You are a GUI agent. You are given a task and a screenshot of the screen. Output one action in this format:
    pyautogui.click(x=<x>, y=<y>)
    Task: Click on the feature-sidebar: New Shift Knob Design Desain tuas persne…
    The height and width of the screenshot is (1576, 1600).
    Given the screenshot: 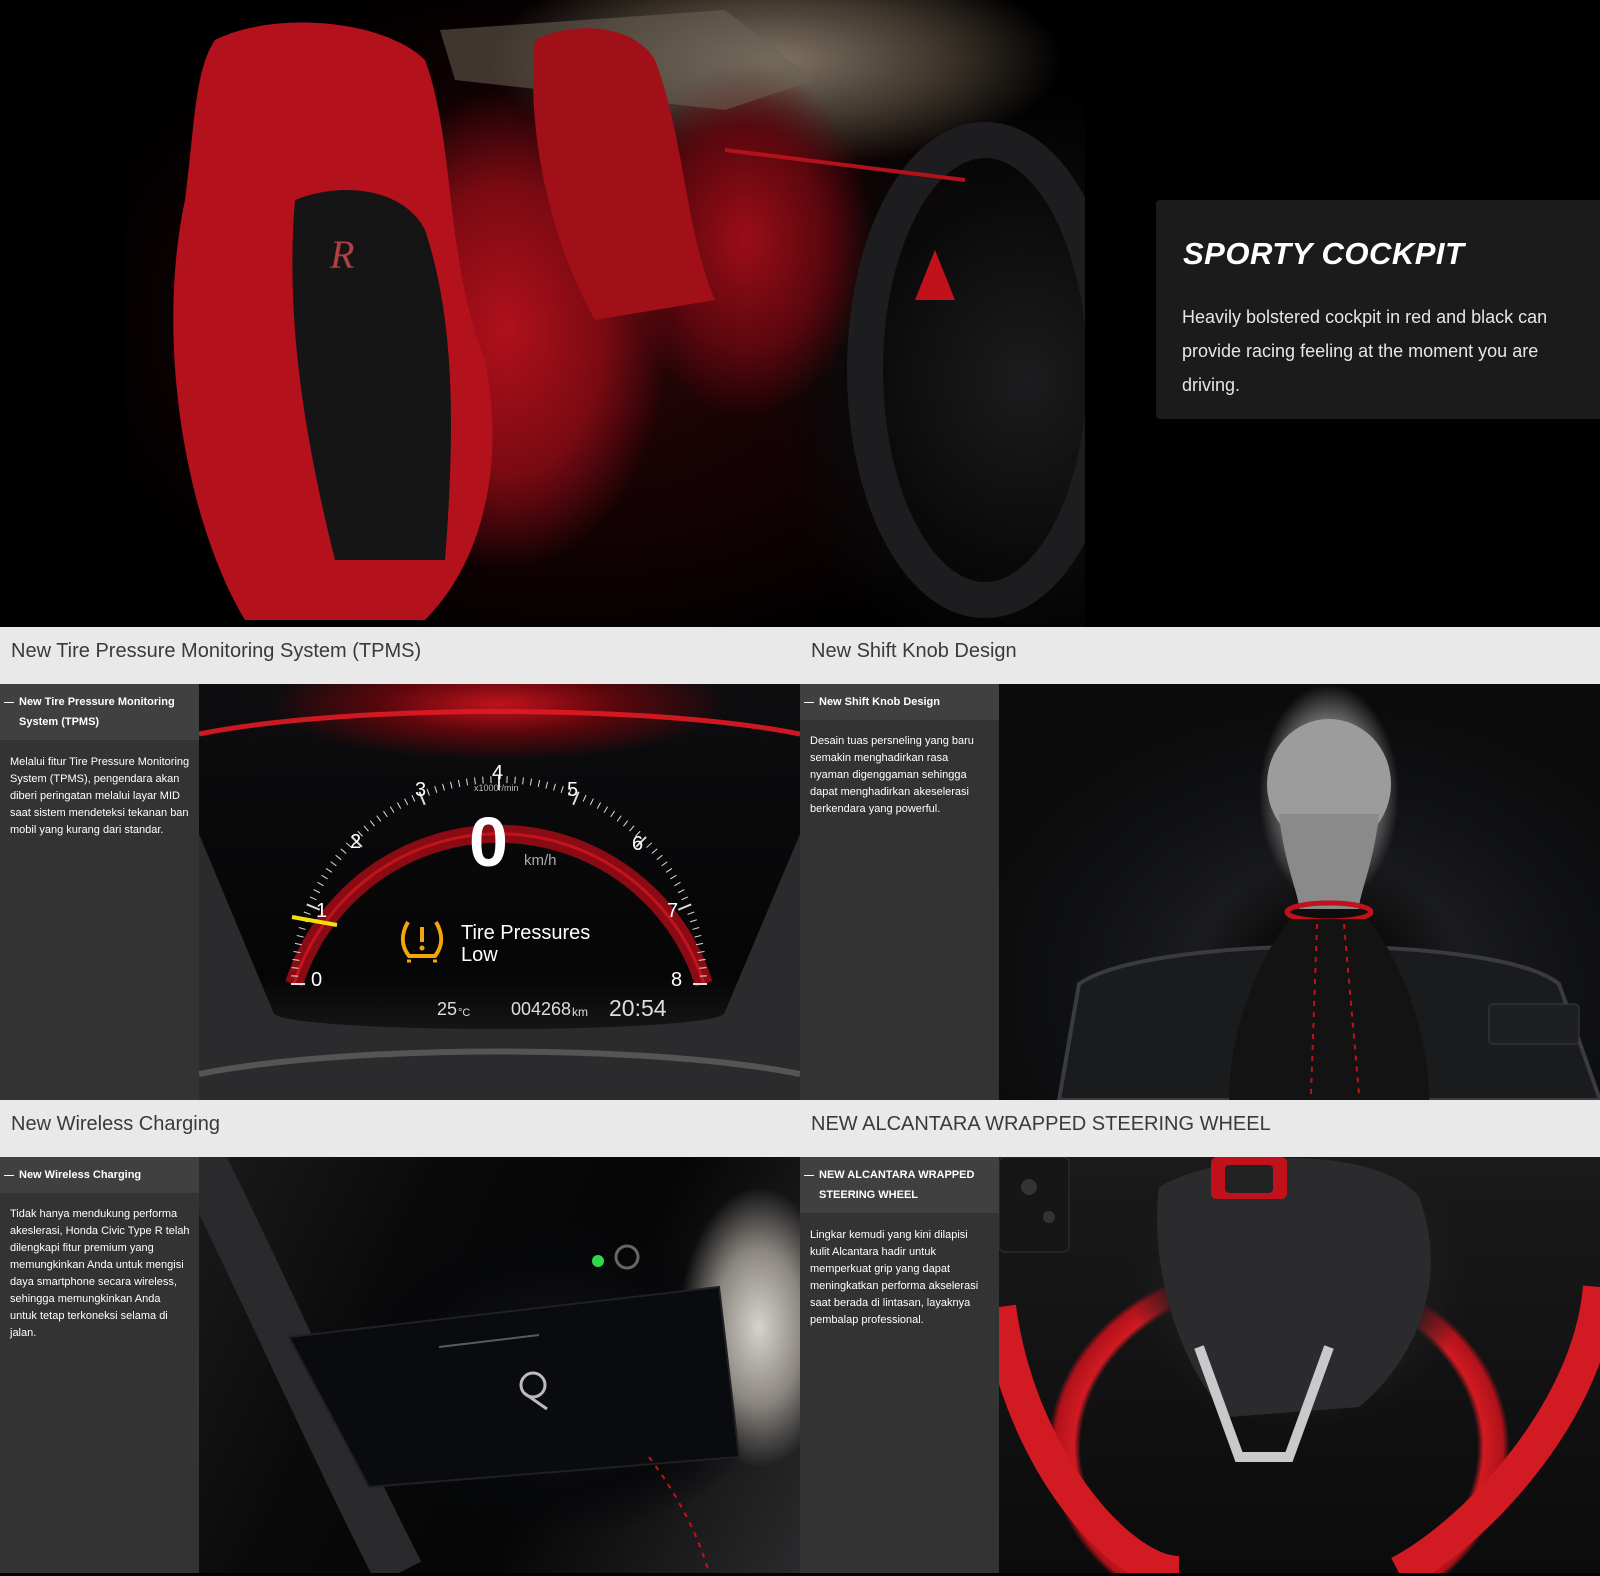 What is the action you would take?
    pyautogui.click(x=899, y=892)
    